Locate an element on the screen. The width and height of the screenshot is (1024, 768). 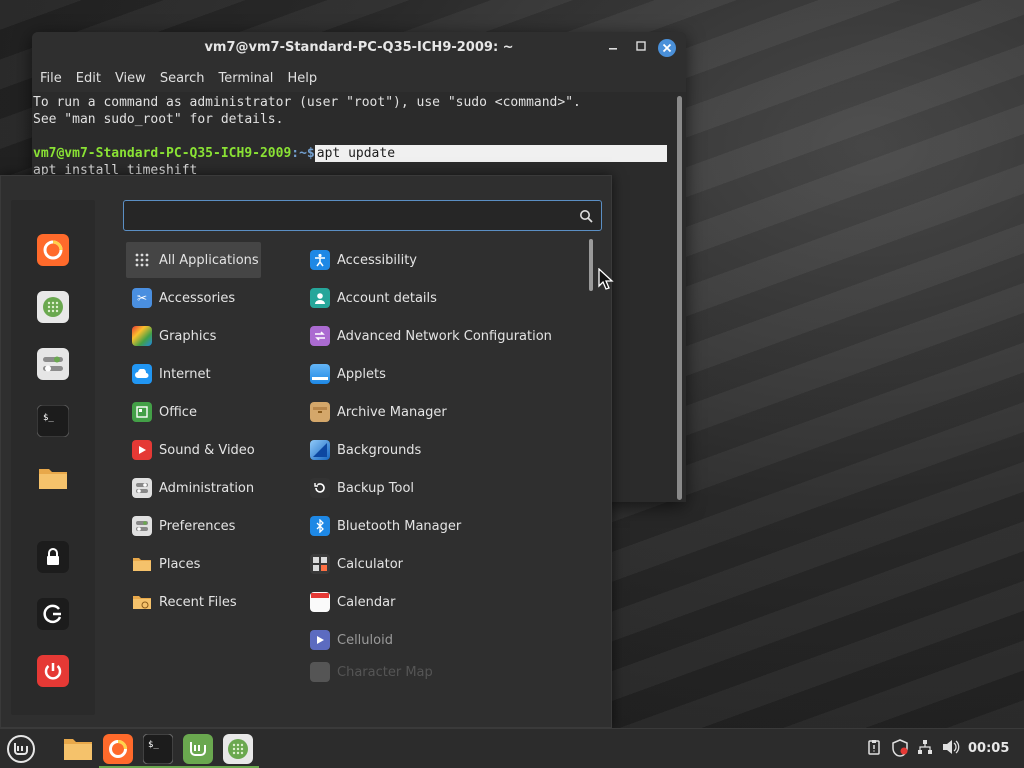
category-accessories: ✂ Accessories is located at coordinates (193, 298).